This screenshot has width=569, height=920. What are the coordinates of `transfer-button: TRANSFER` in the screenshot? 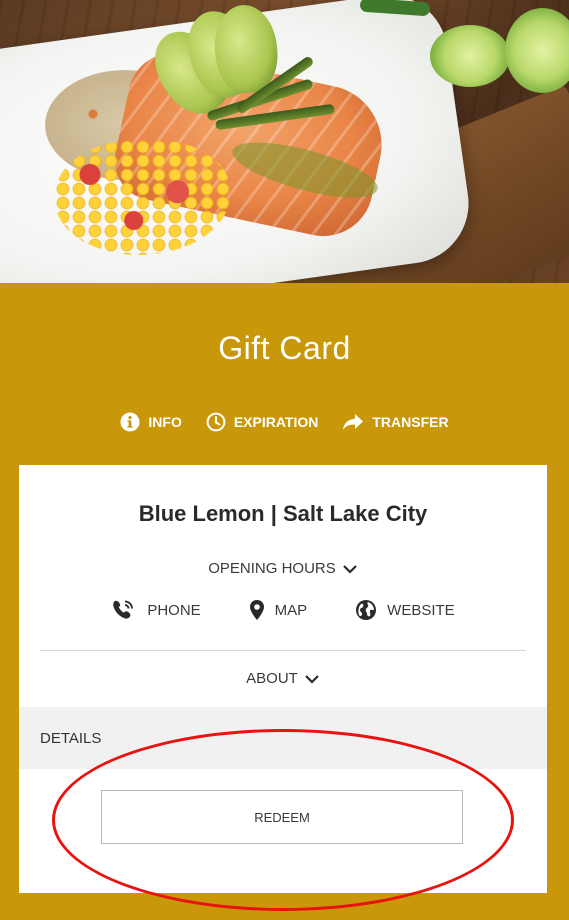 It's located at (395, 422).